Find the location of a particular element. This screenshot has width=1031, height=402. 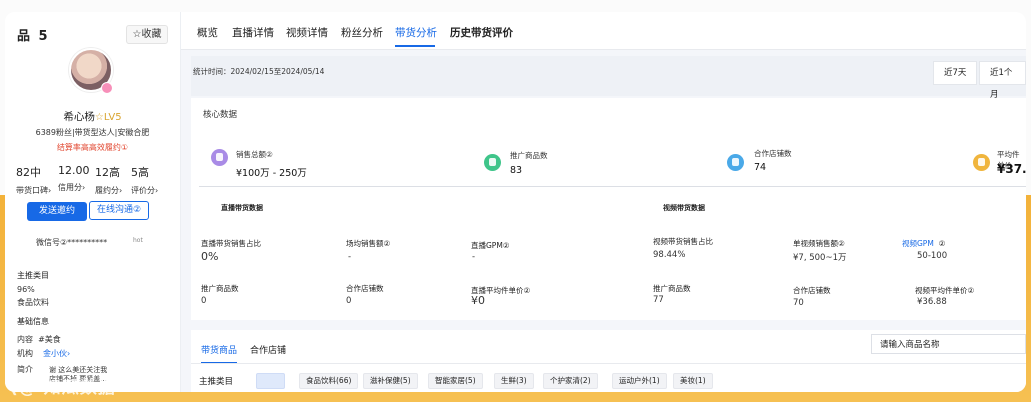

stat-credit: 12.00 信用分› is located at coordinates (78, 178).